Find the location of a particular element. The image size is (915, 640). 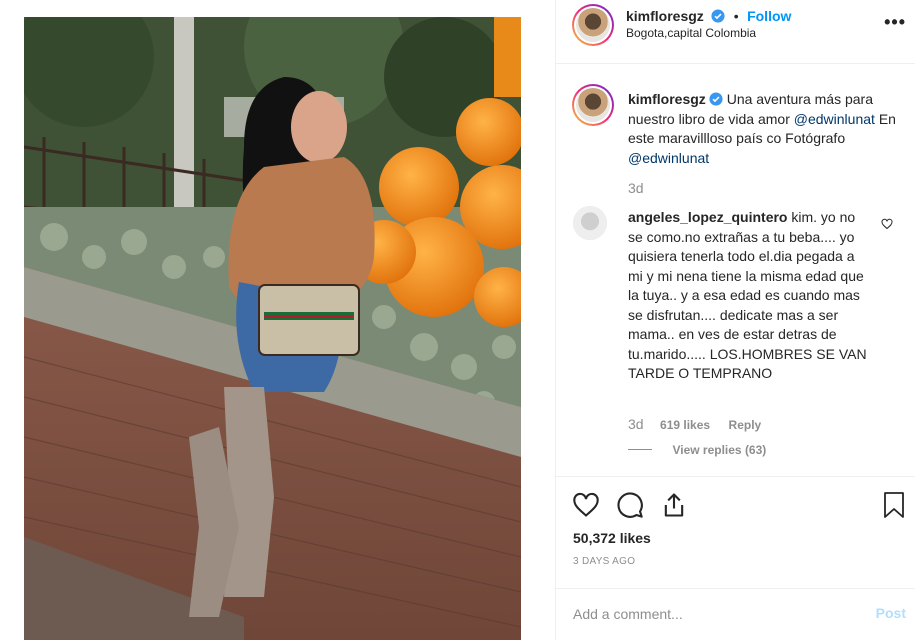

view-replies-row: View replies (63) is located at coordinates (697, 450).